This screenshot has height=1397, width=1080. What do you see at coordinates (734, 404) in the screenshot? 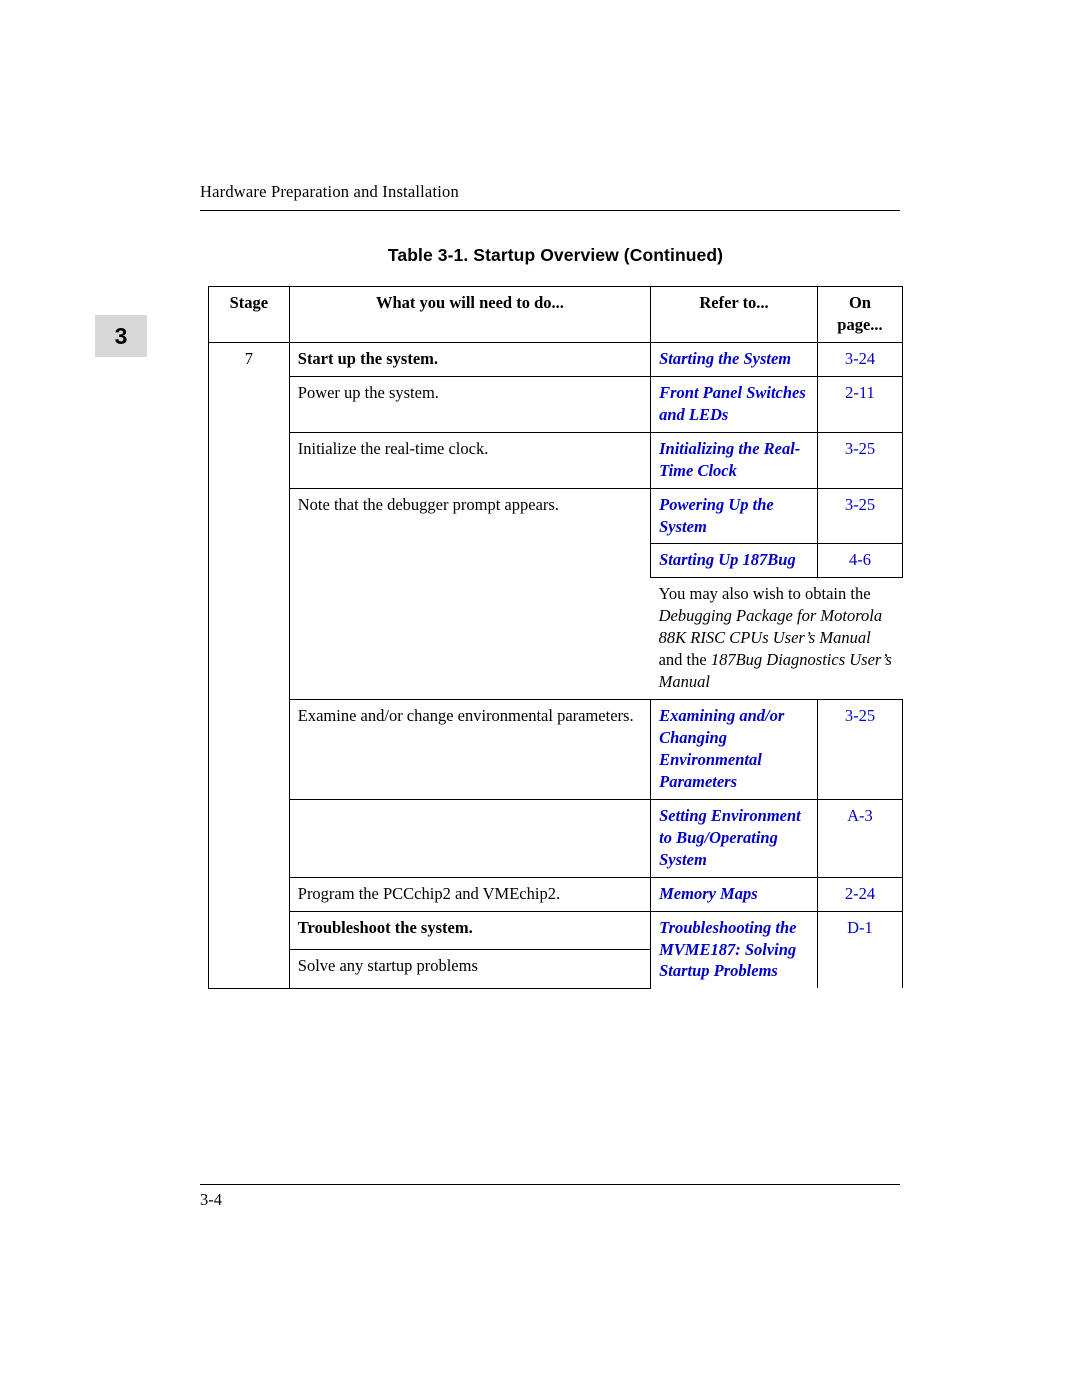
I see `cell-refer: Front Panel Switches and LEDs` at bounding box center [734, 404].